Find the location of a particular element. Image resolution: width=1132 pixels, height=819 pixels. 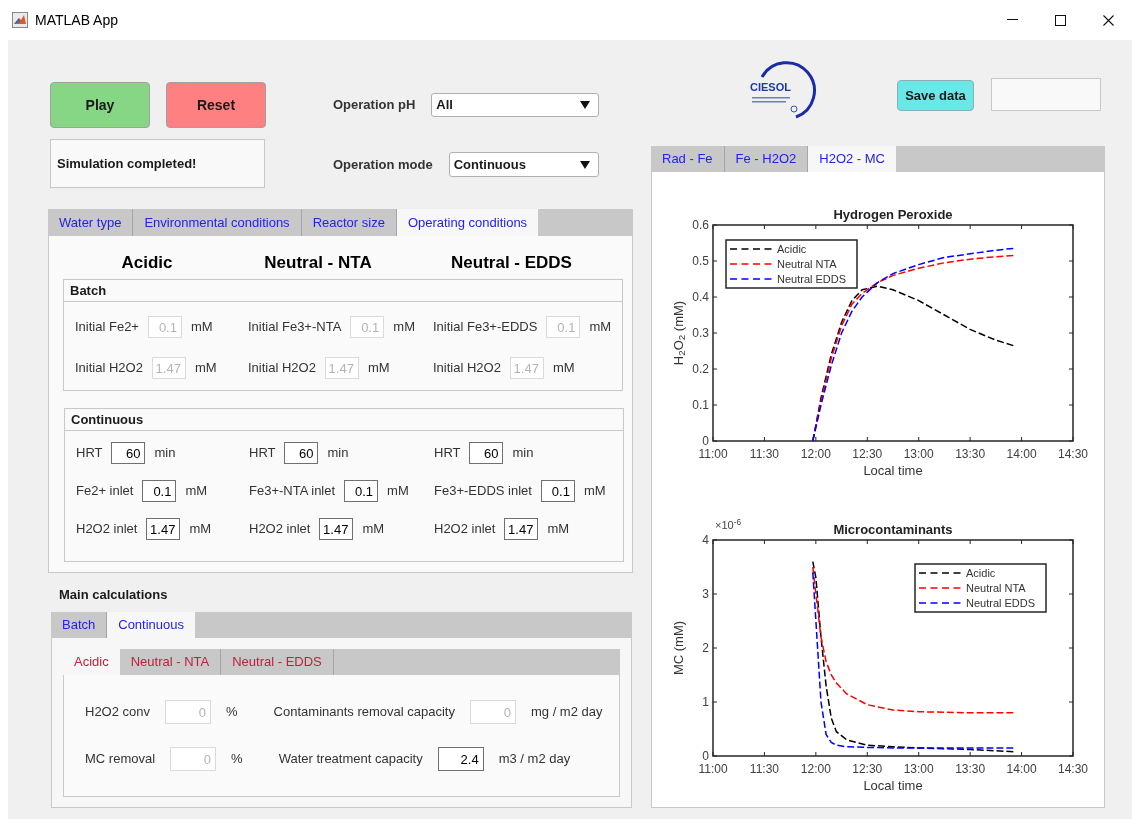

axis-exponent: ×10$^{-6}$ is located at coordinates (728, 525).